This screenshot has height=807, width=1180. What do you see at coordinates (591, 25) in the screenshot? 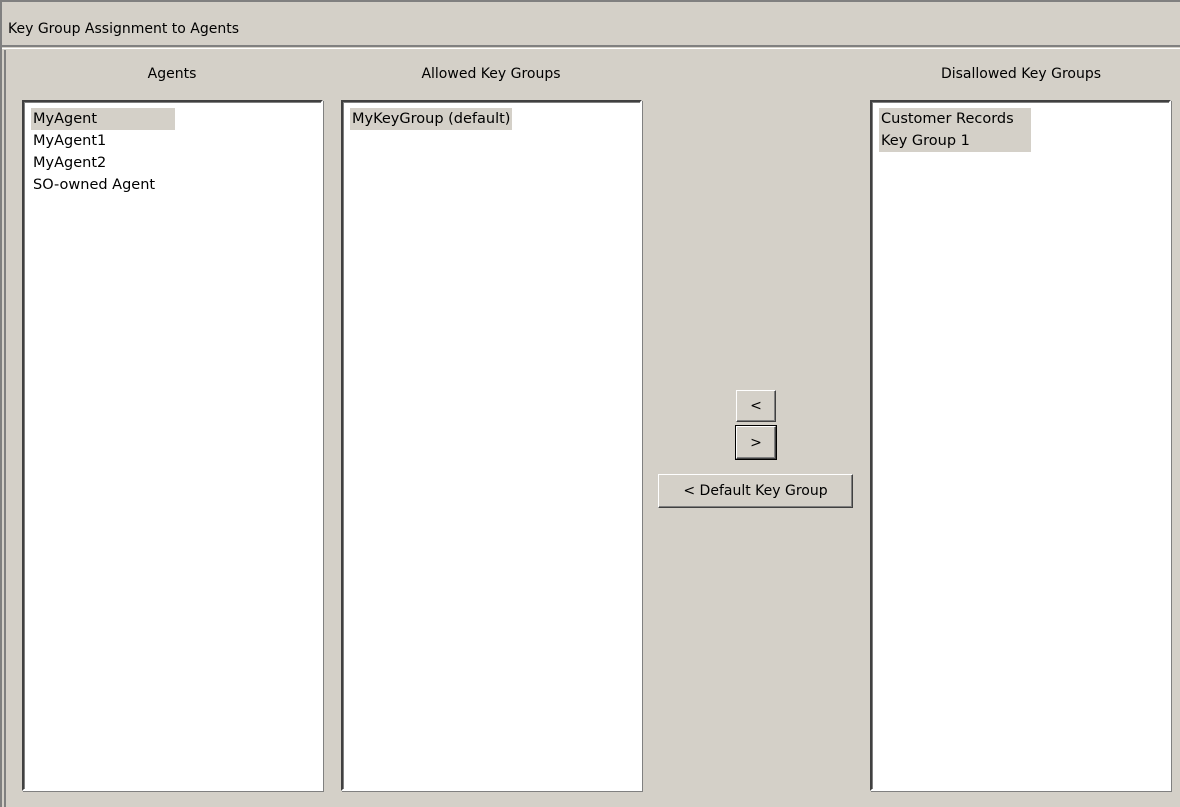
I see `title-bar: Key Group Assignment to Agents` at bounding box center [591, 25].